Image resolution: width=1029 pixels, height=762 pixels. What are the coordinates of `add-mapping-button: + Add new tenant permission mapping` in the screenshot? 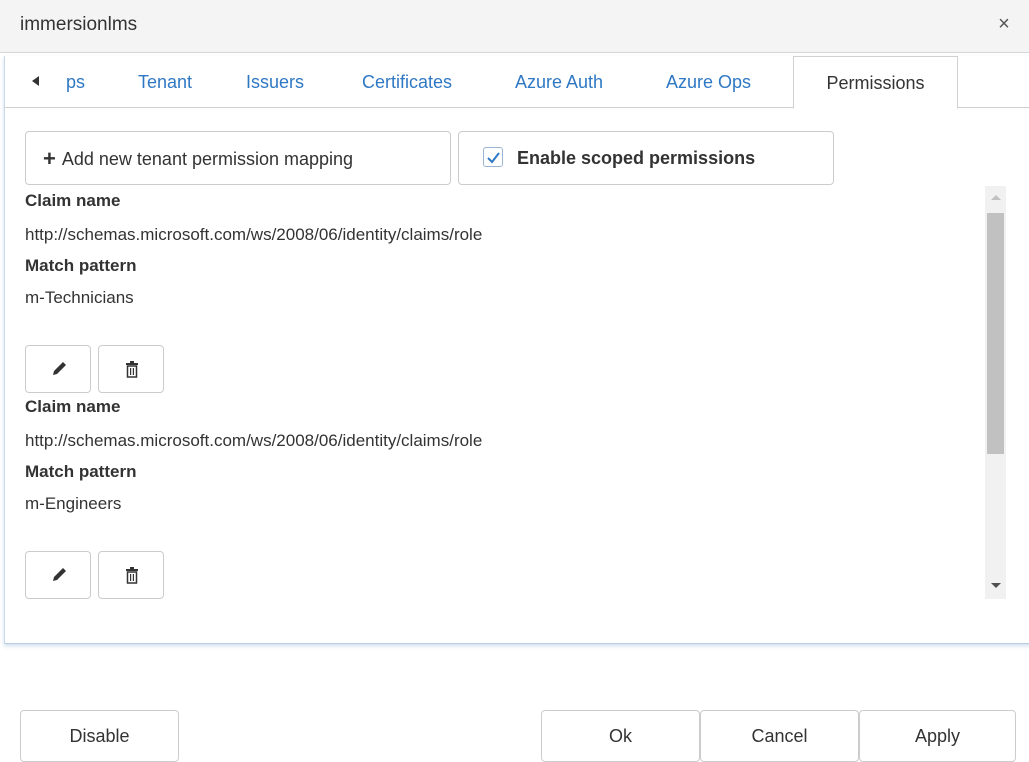 It's located at (238, 158).